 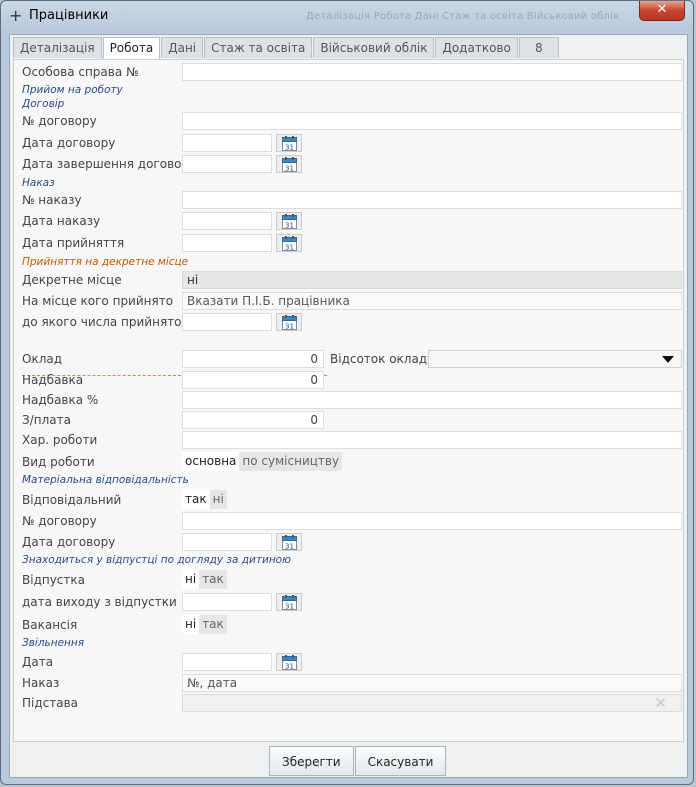 What do you see at coordinates (400, 761) in the screenshot?
I see `cancel-button: Скасувати` at bounding box center [400, 761].